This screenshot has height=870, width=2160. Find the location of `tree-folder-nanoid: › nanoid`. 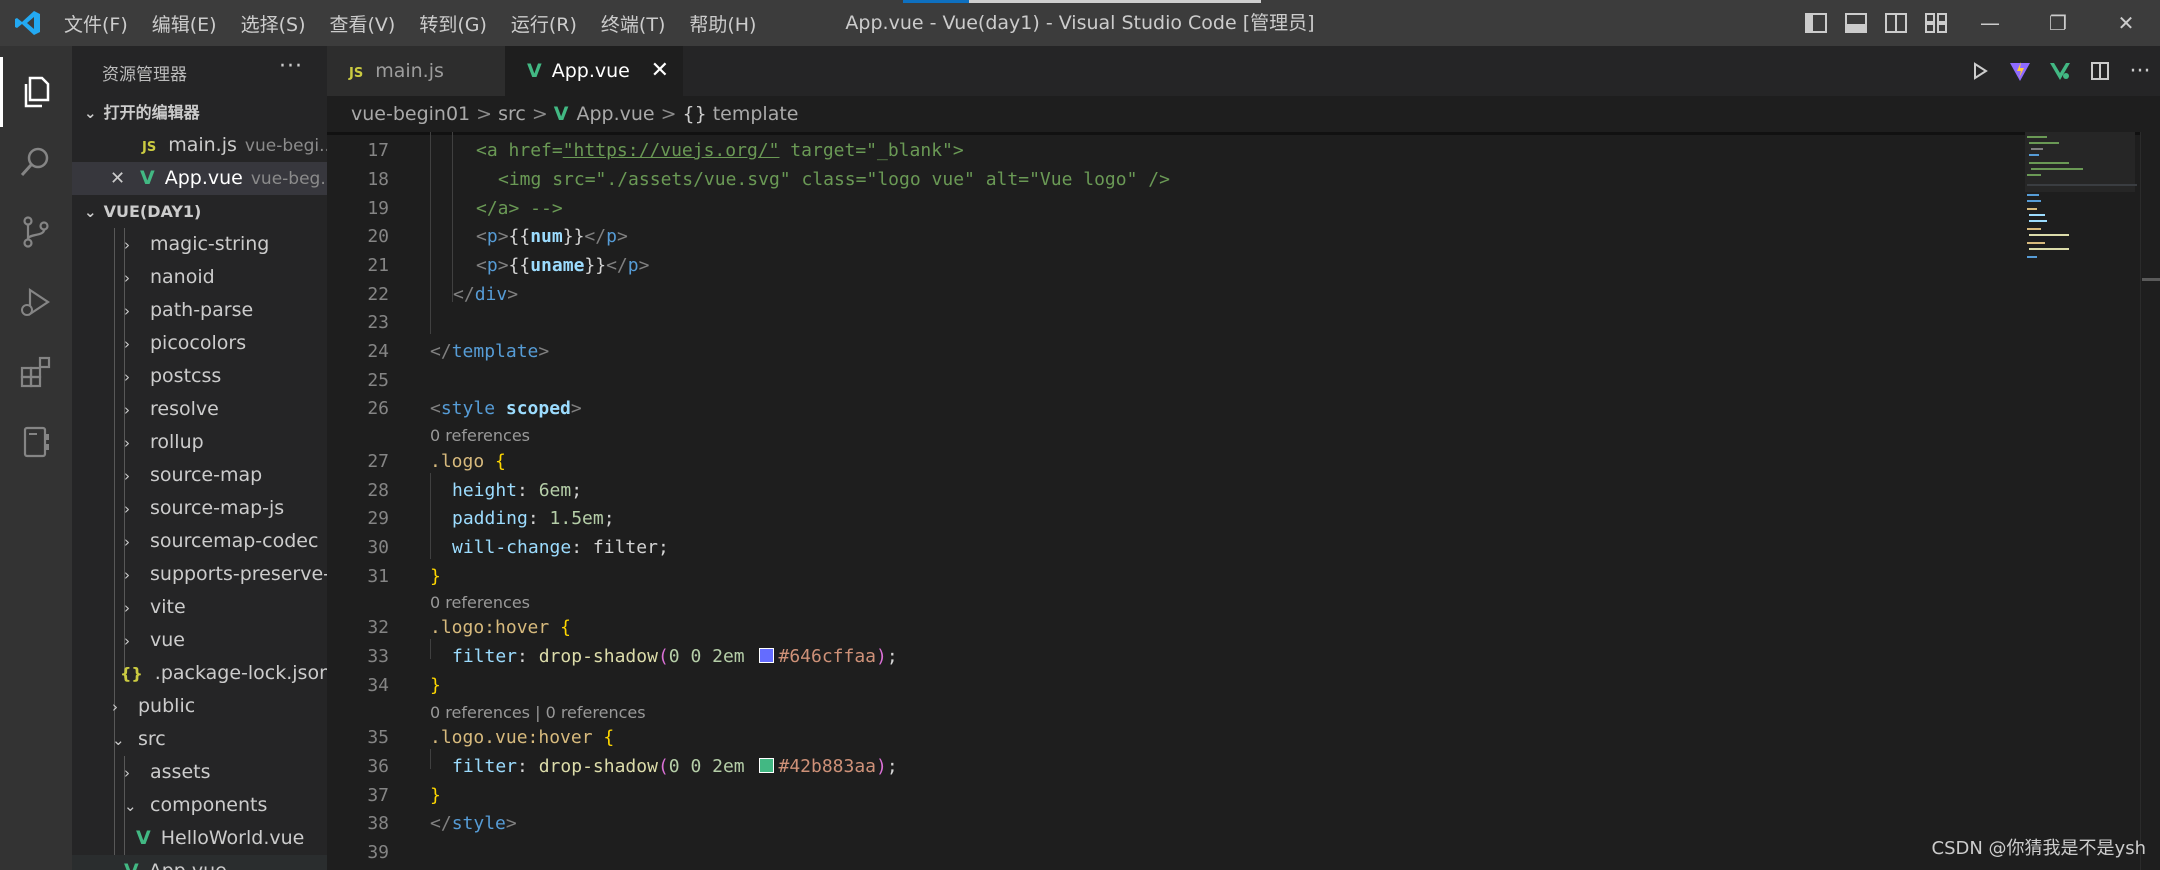

tree-folder-nanoid: › nanoid is located at coordinates (199, 277).